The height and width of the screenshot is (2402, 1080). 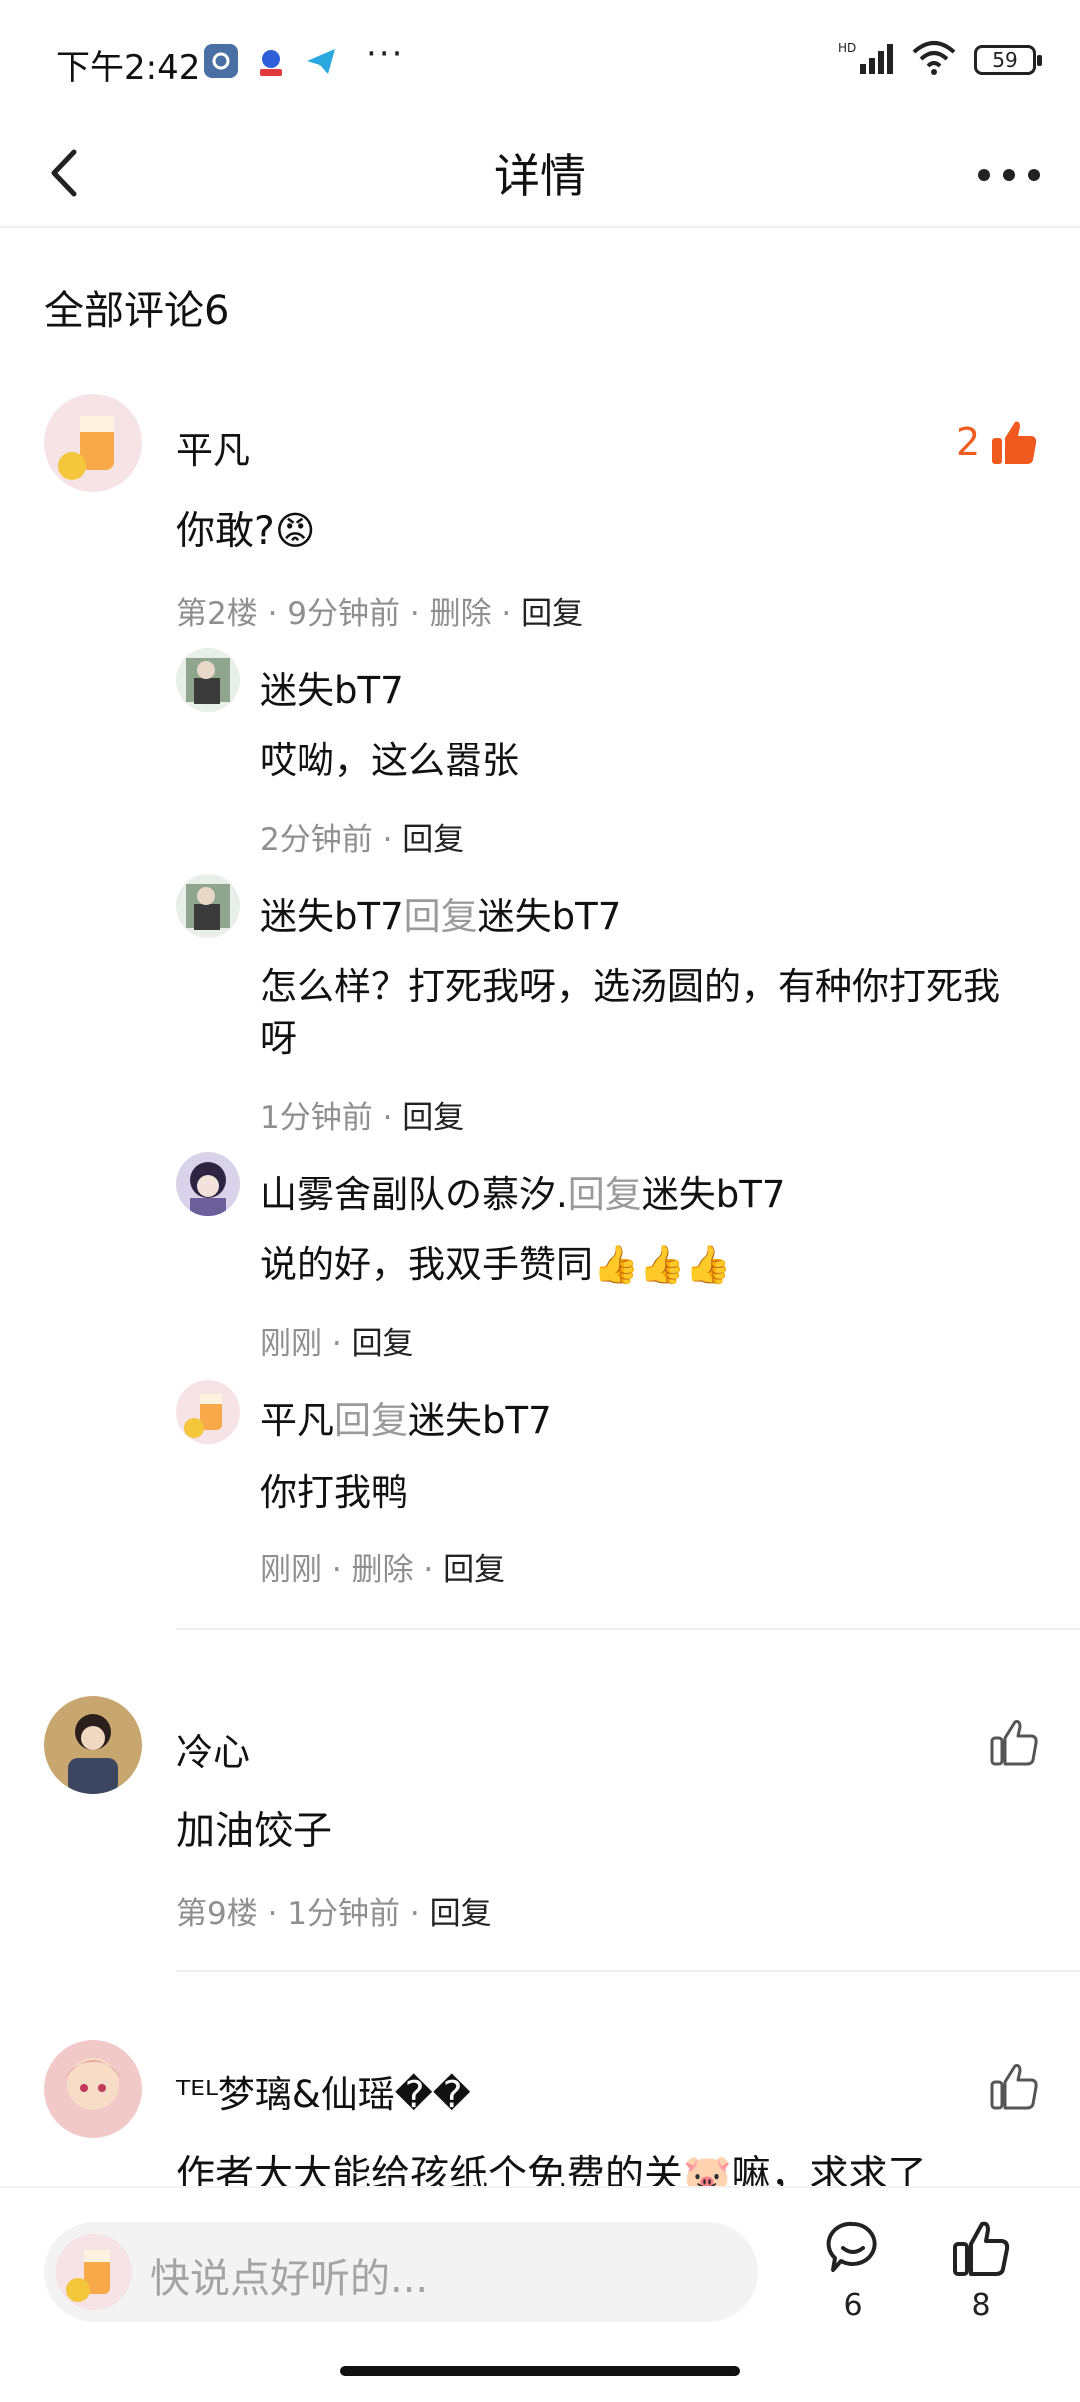 I want to click on reply-content: 说的好，我双手赞同👍👍👍, so click(x=496, y=1264).